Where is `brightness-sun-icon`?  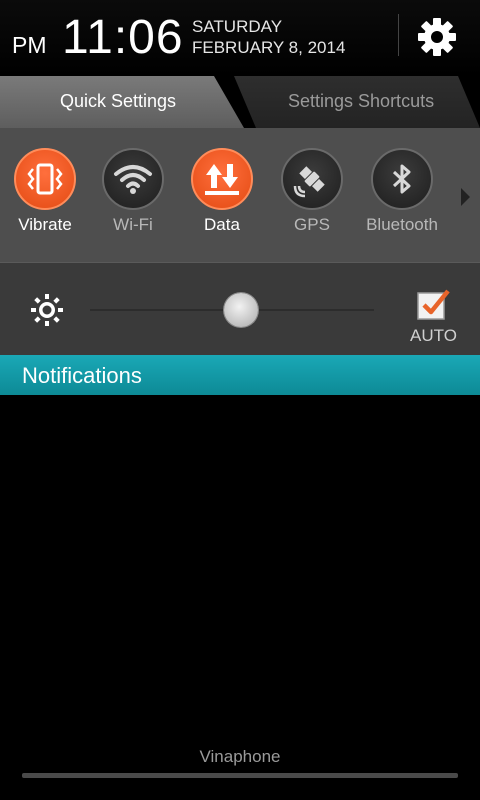
brightness-sun-icon is located at coordinates (47, 310).